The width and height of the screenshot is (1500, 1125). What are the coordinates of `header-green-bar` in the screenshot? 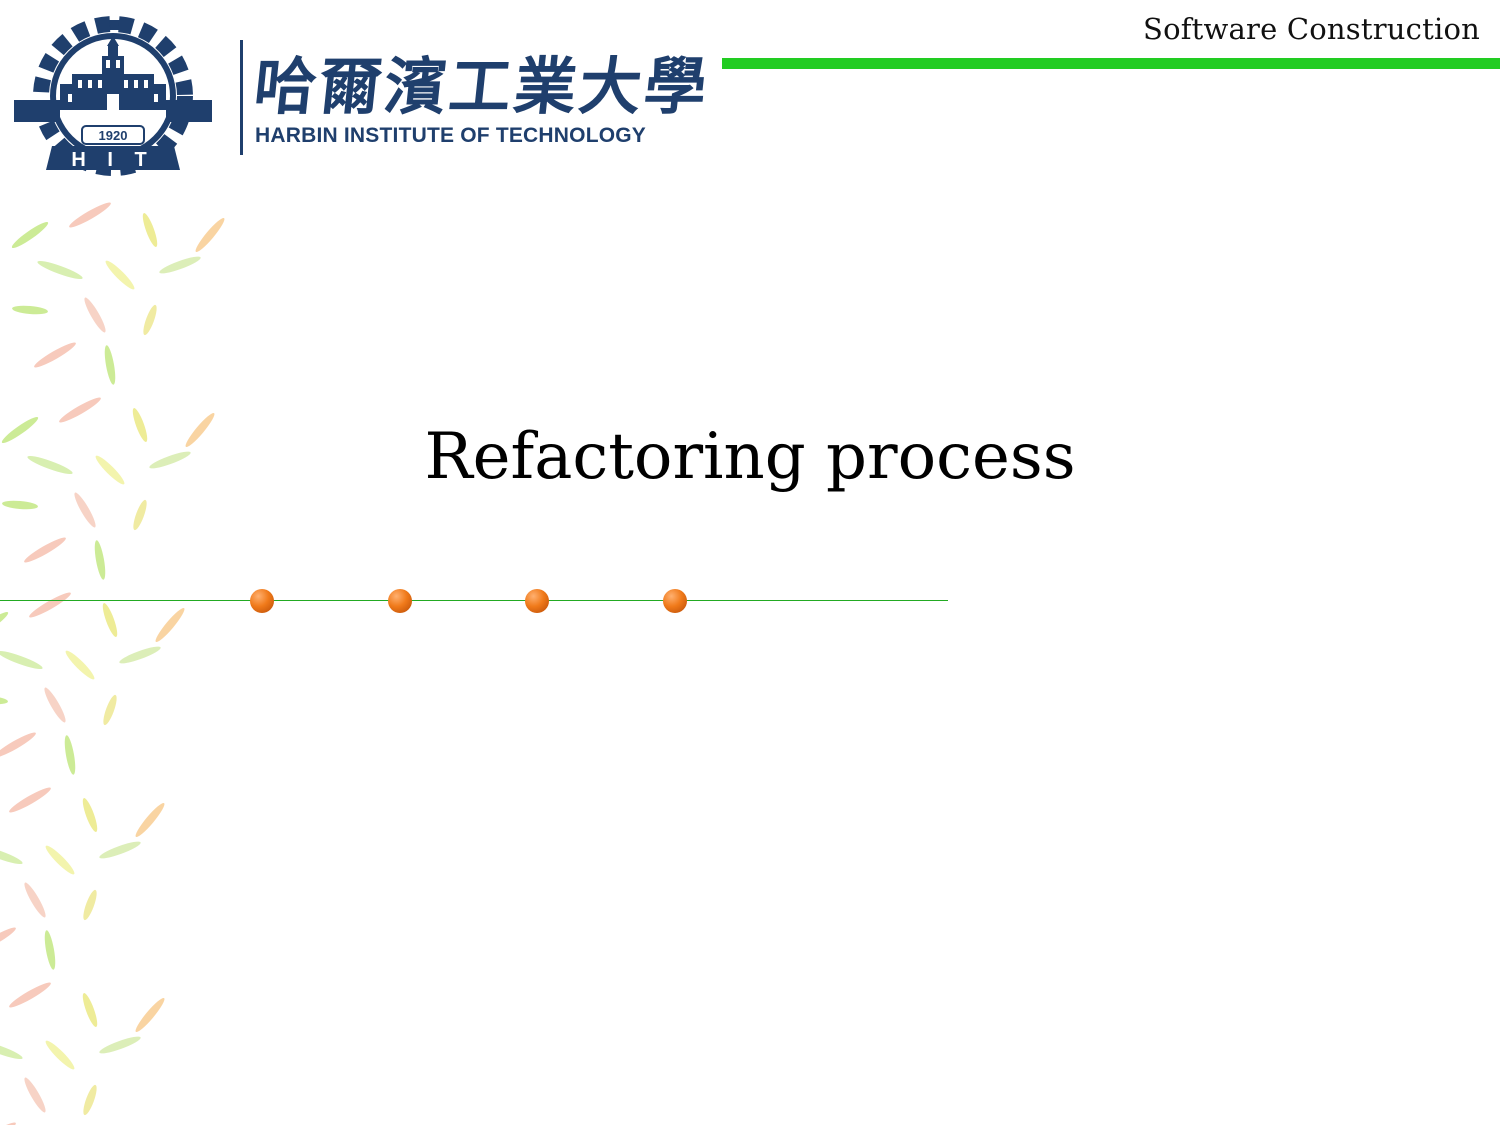 It's located at (1111, 63).